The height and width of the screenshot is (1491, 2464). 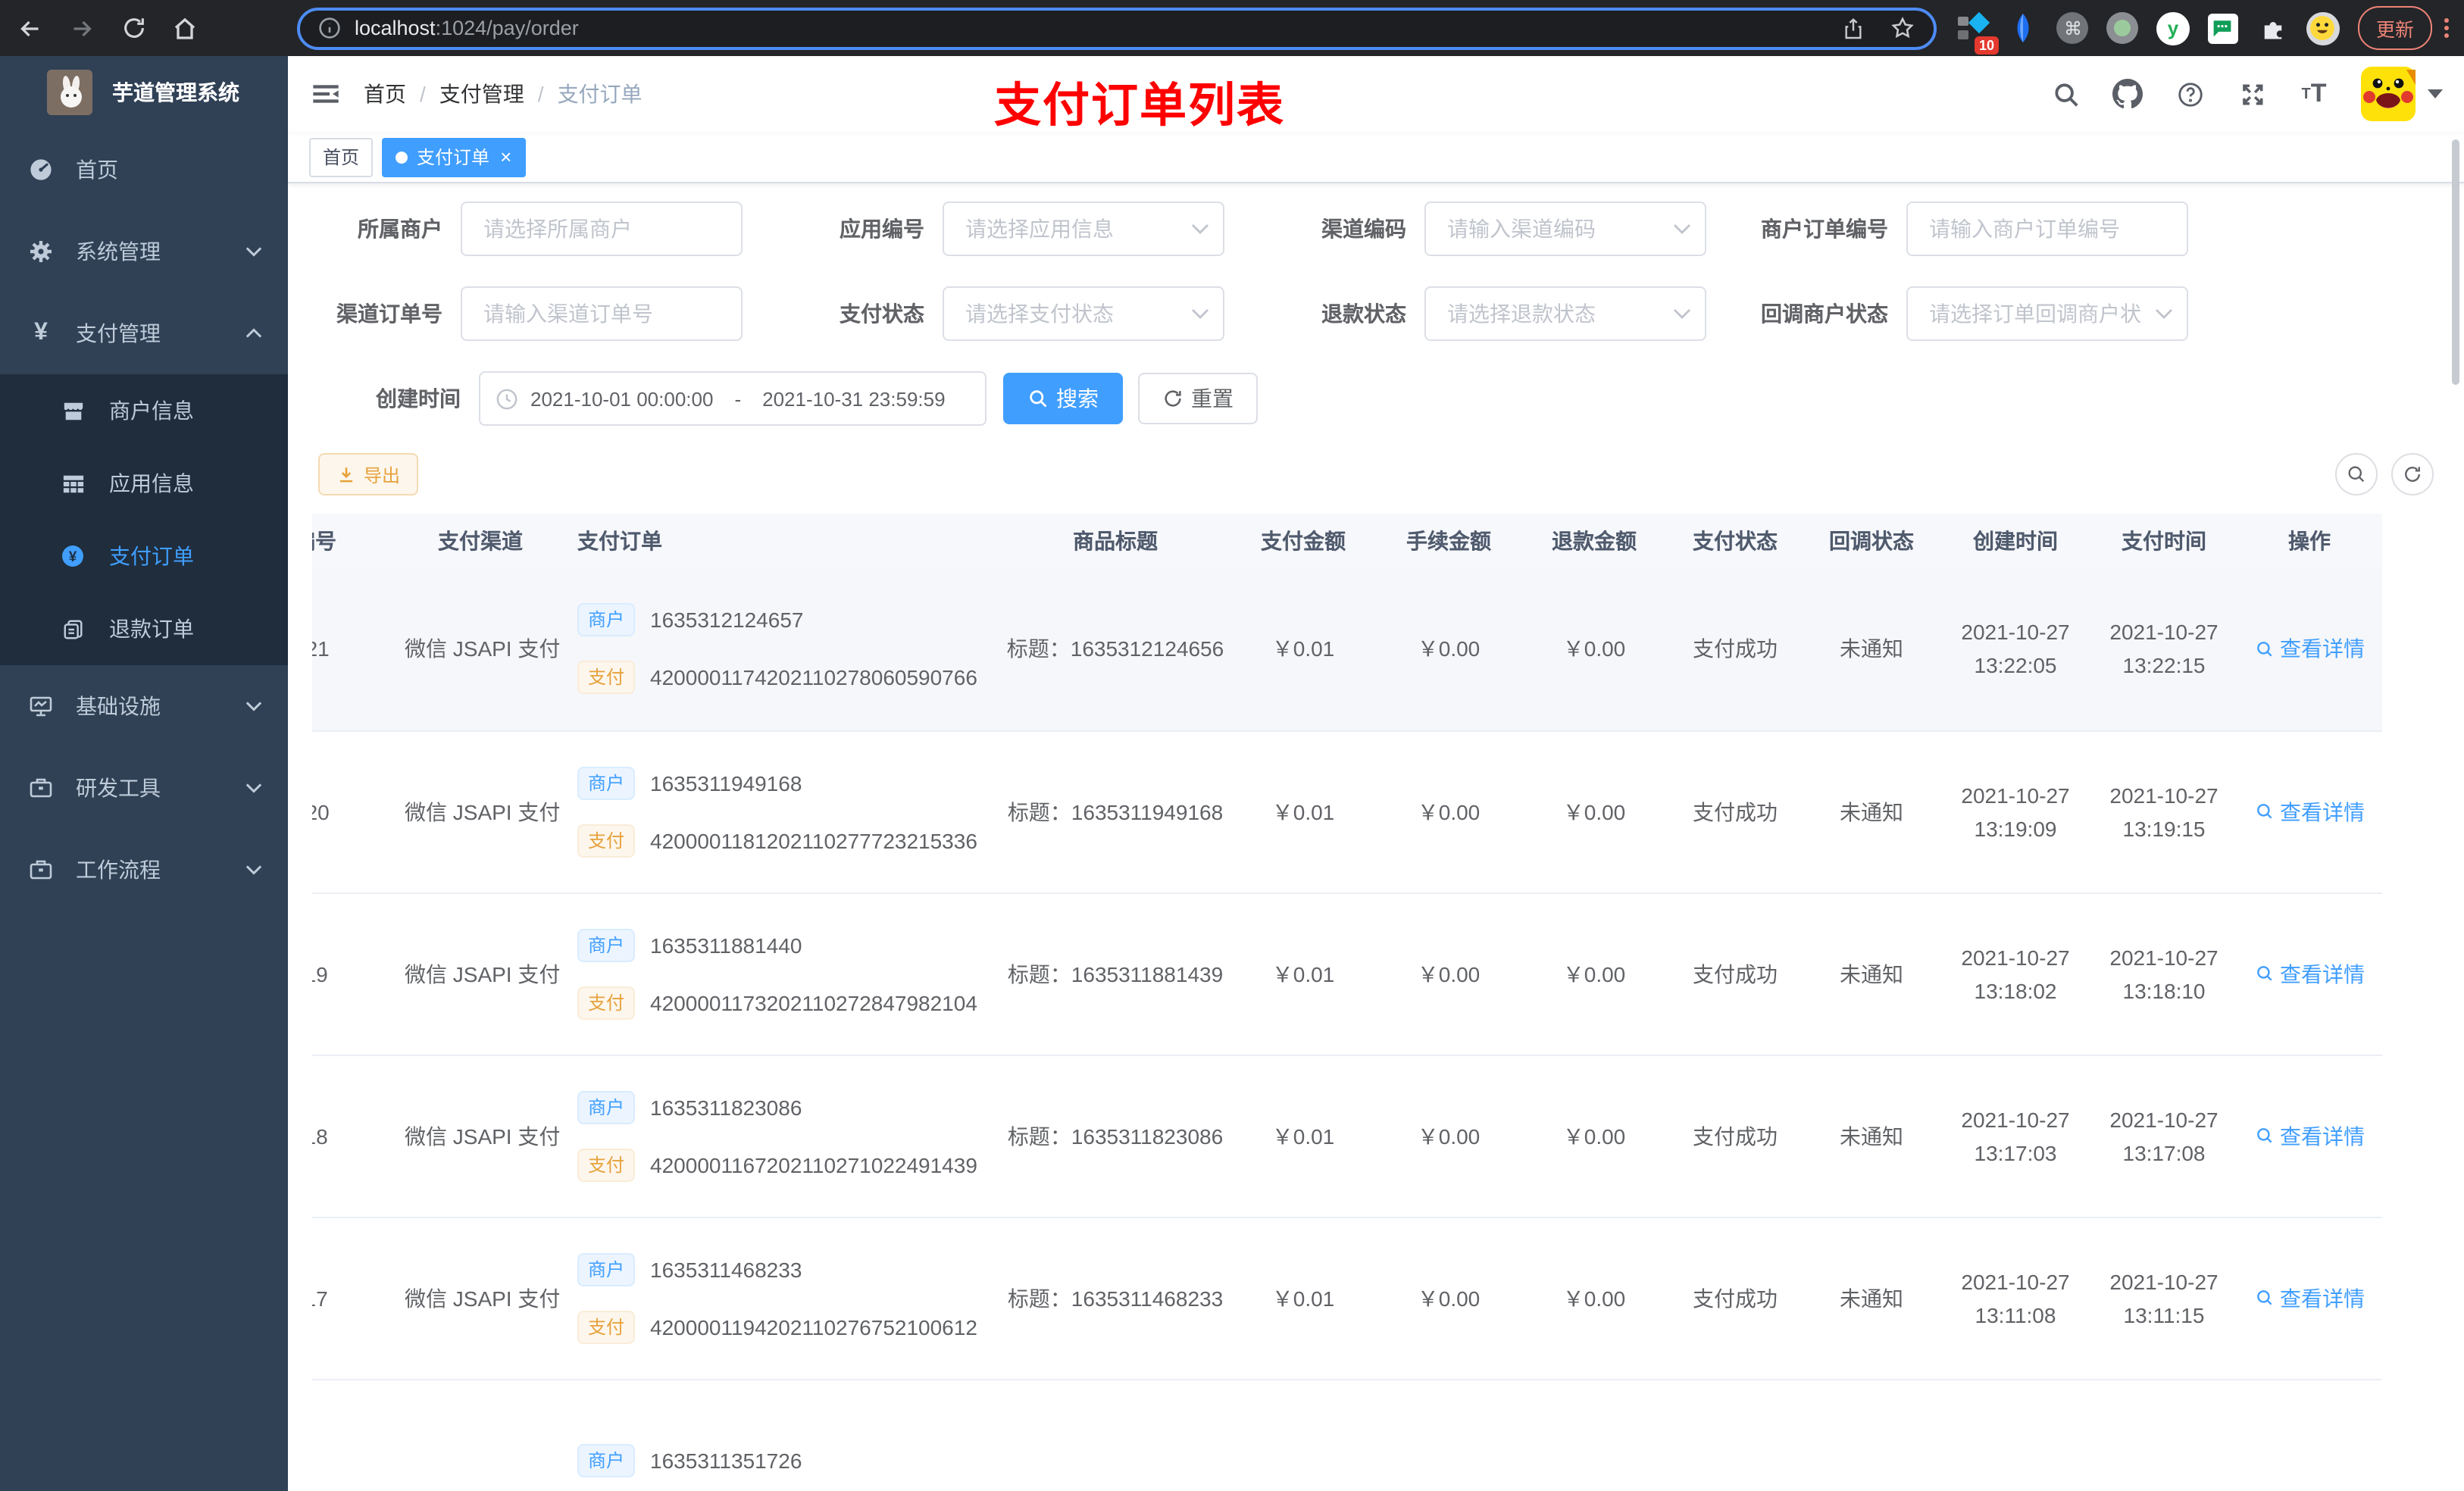 I want to click on paid-time-cell: 2021-10-27 13:19:15, so click(x=2164, y=811).